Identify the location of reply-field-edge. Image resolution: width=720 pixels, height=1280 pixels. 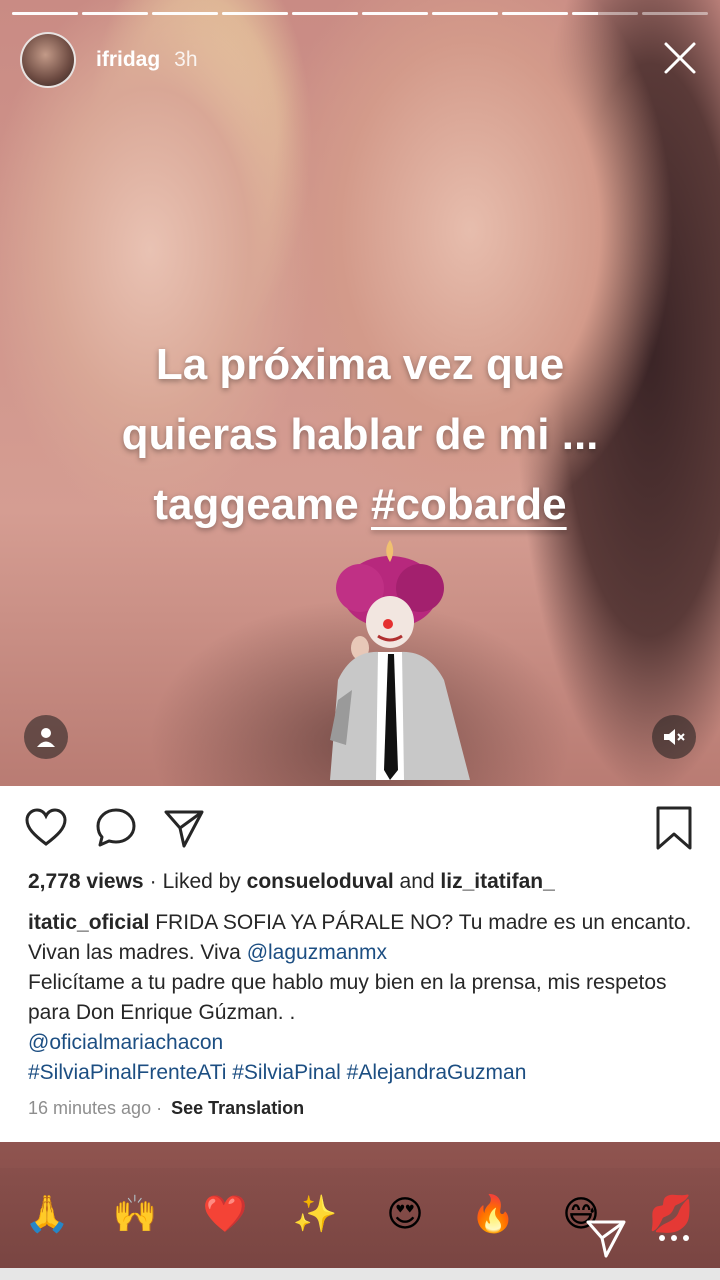
(360, 1274).